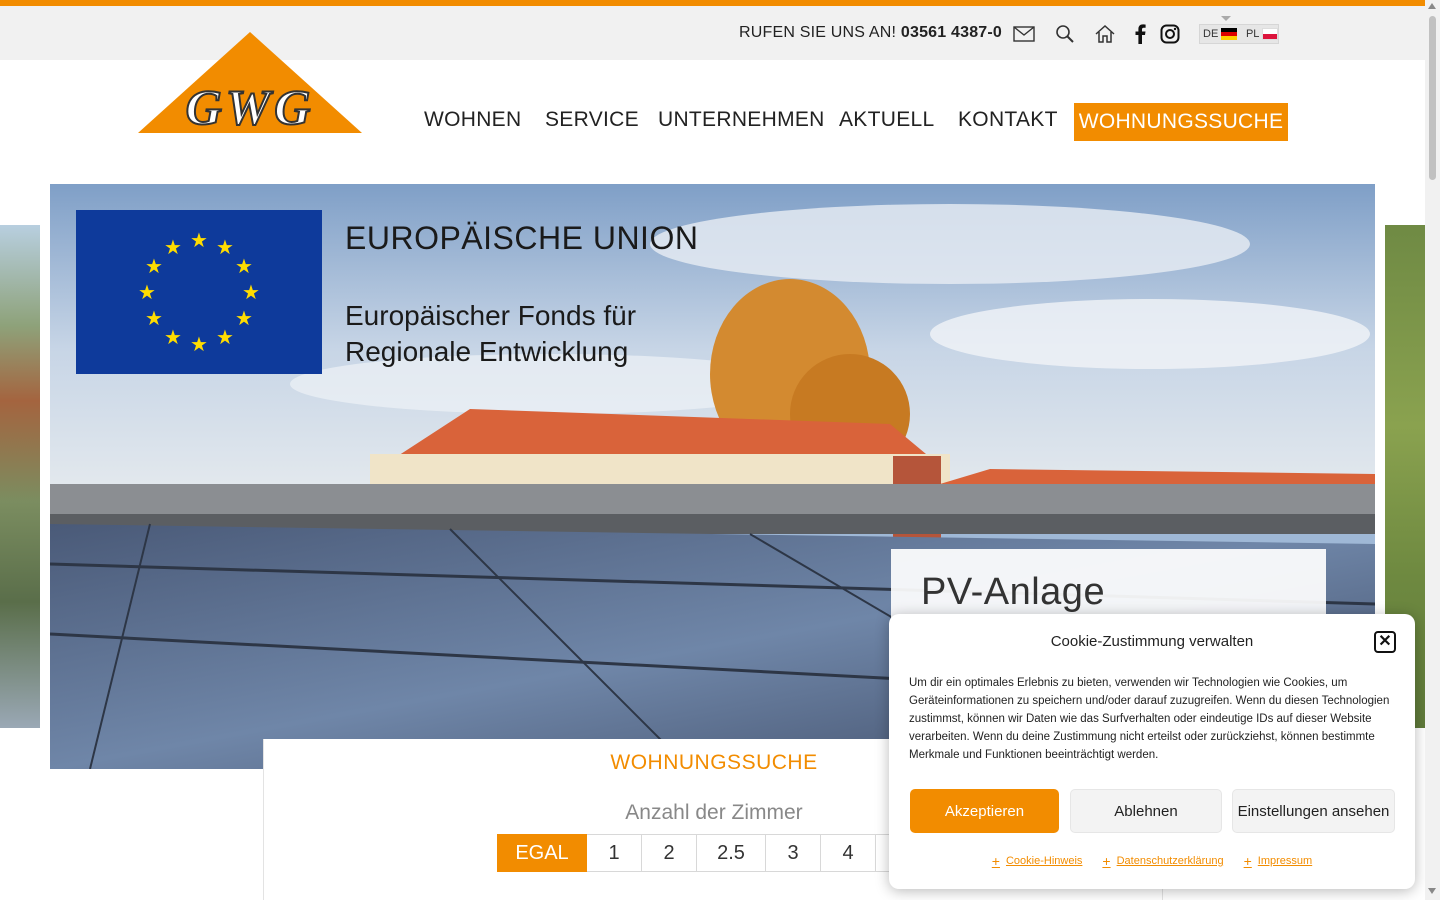 This screenshot has height=900, width=1440. What do you see at coordinates (487, 351) in the screenshot?
I see `eu-subtitle-line2: Regionale Entwicklung` at bounding box center [487, 351].